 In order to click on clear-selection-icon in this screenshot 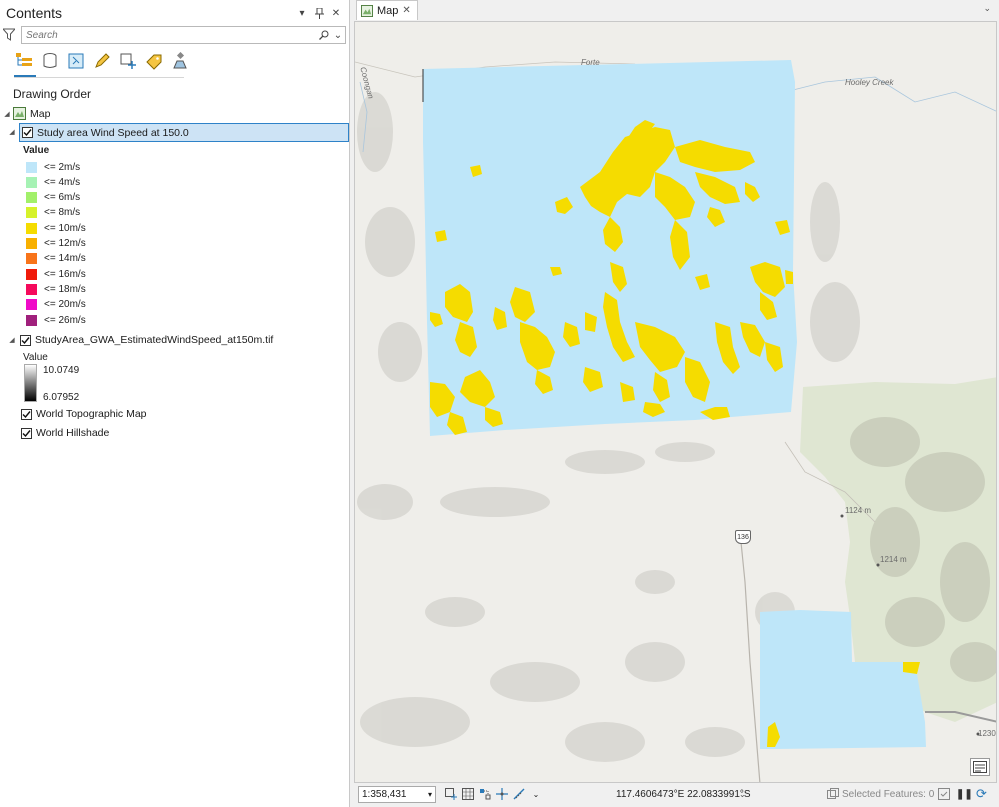, I will do `click(944, 794)`.